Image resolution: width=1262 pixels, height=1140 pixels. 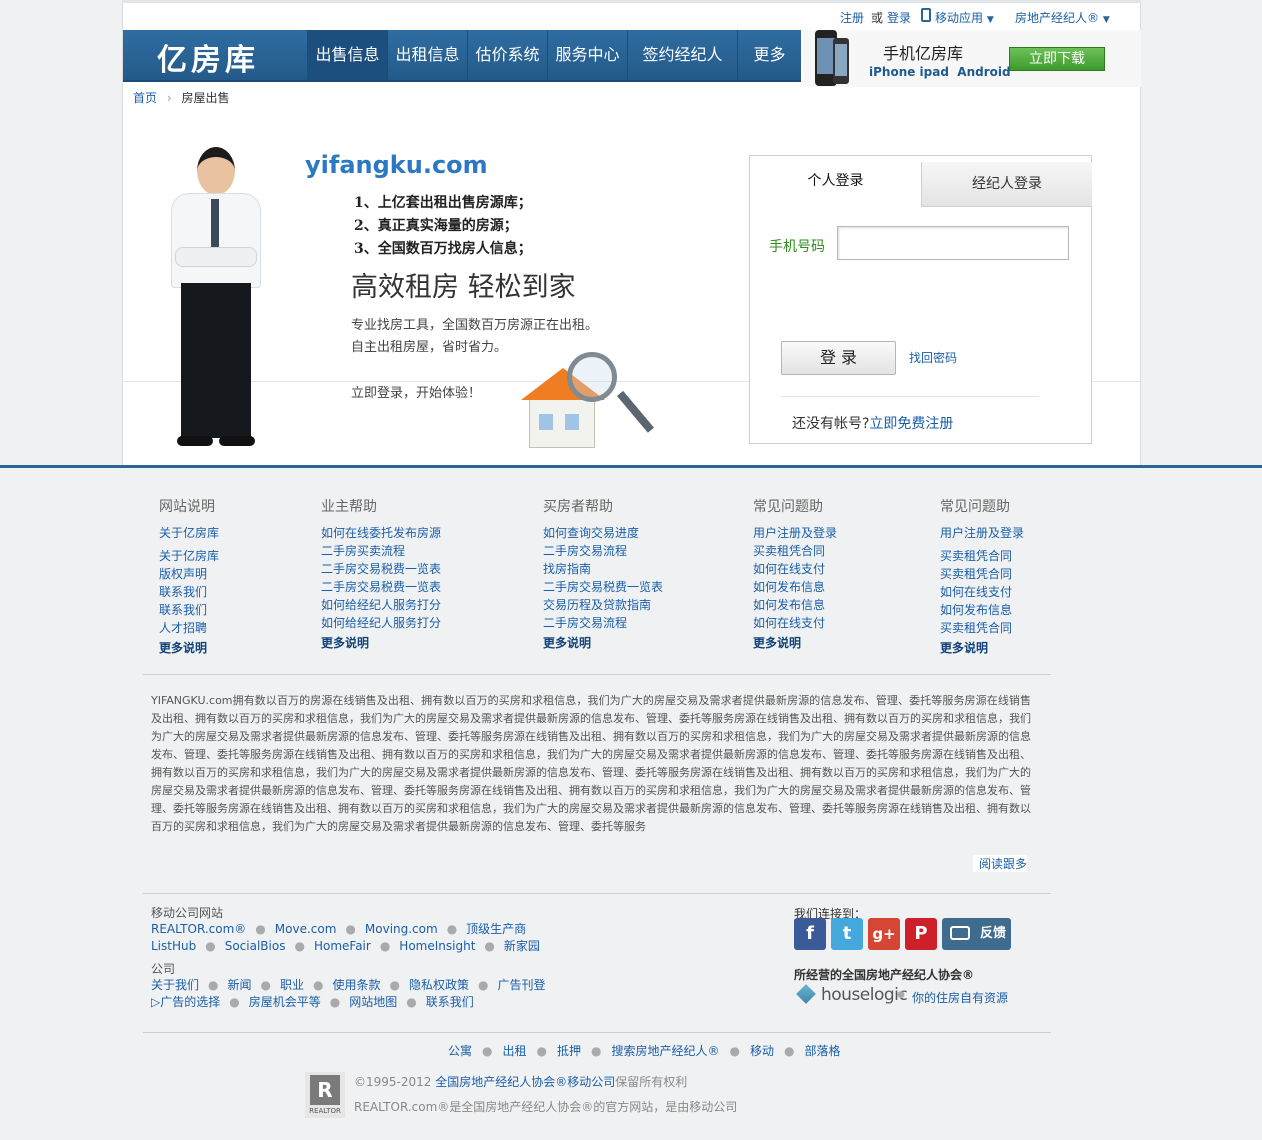 What do you see at coordinates (810, 934) in the screenshot?
I see `facebook-icon: f` at bounding box center [810, 934].